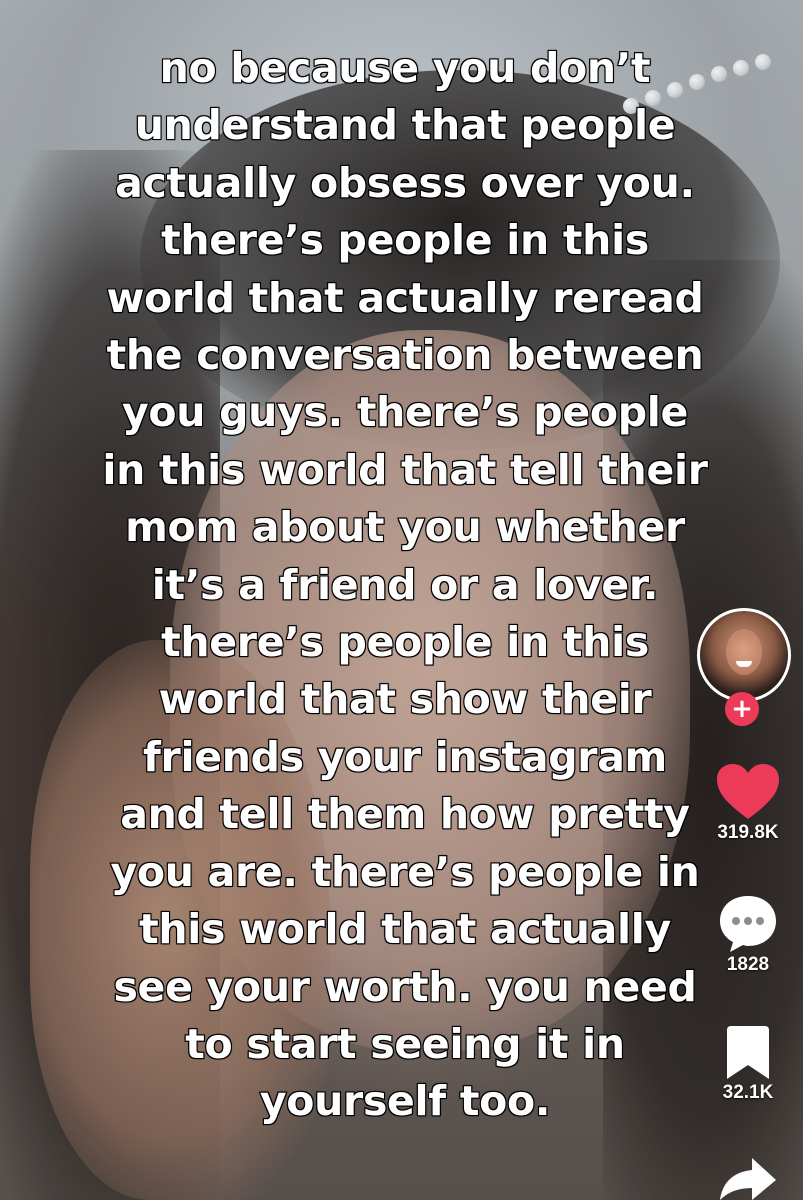 This screenshot has height=1200, width=803. I want to click on caption-line: mom about you whether, so click(405, 527).